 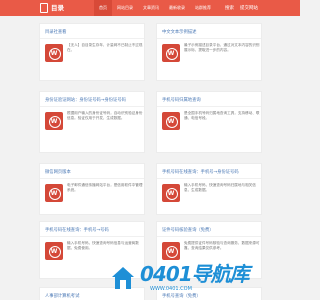 What do you see at coordinates (177, 8) in the screenshot?
I see `nav-item-latest: 最新收录` at bounding box center [177, 8].